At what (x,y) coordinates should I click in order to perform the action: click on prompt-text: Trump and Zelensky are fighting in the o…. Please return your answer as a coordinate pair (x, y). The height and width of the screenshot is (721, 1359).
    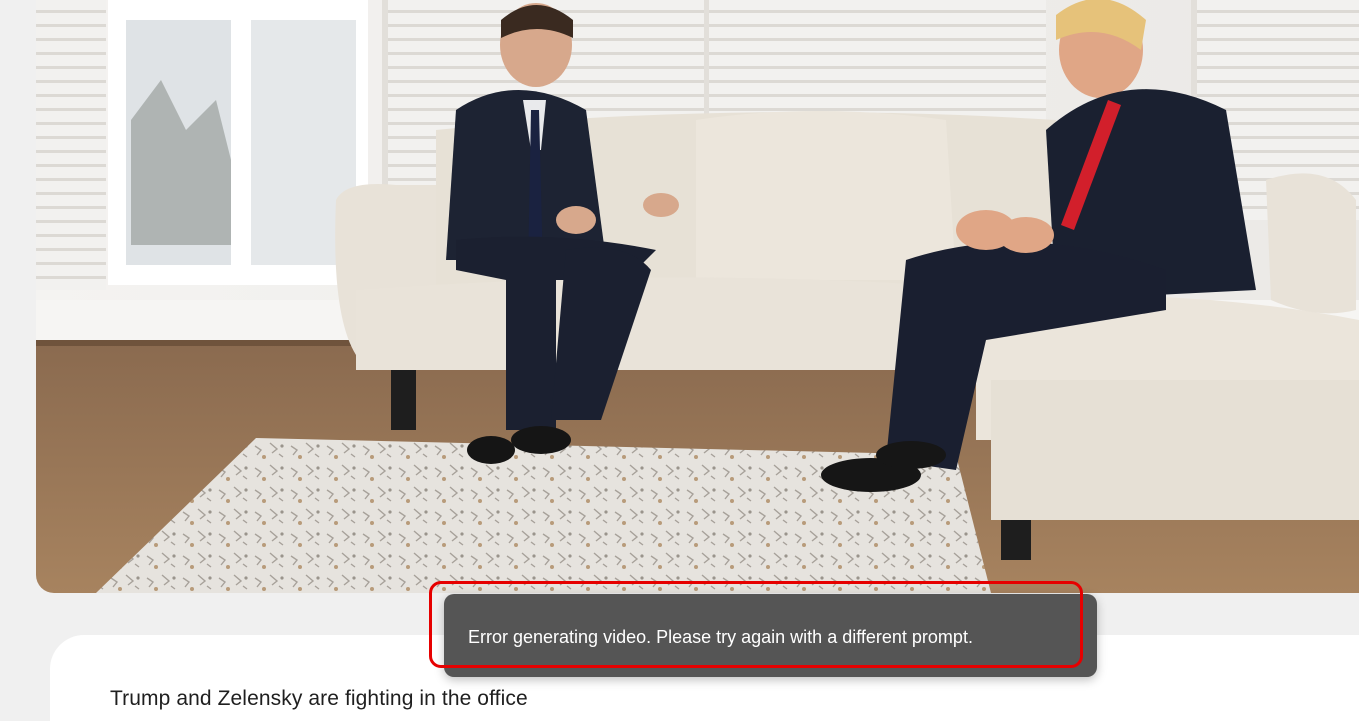
    Looking at the image, I should click on (319, 699).